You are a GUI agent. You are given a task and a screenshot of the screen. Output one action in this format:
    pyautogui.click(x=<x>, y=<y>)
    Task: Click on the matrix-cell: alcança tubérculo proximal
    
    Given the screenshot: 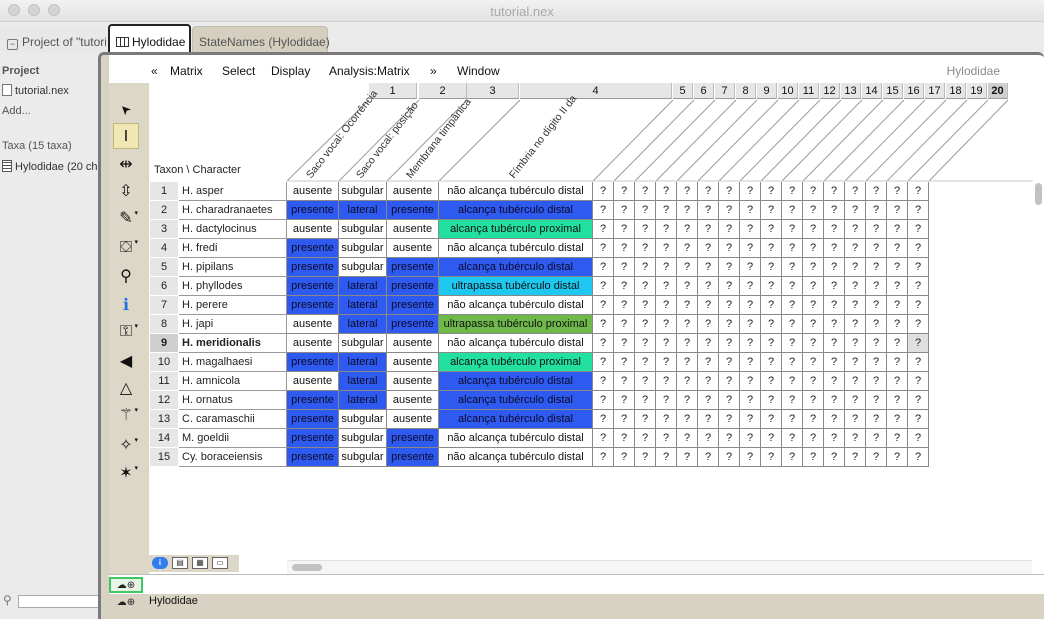 What is the action you would take?
    pyautogui.click(x=516, y=362)
    